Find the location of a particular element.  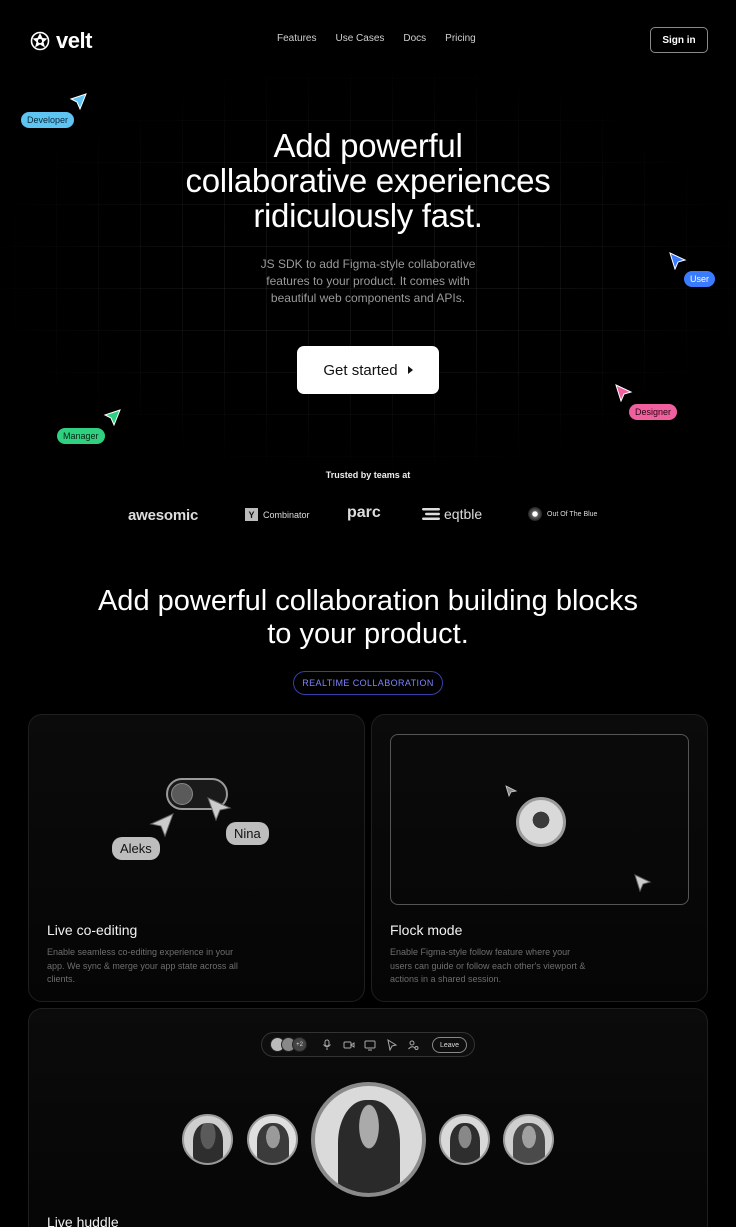

card-title: Live huddle is located at coordinates (83, 1220).